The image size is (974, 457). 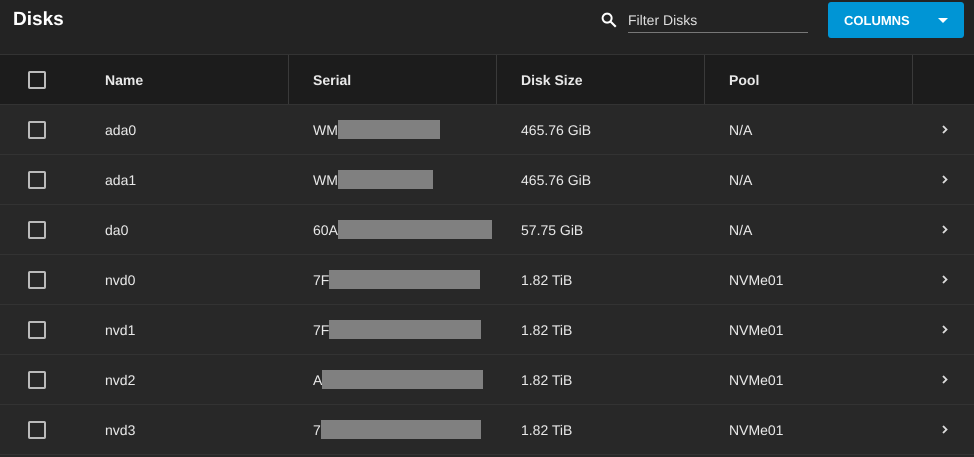 What do you see at coordinates (317, 380) in the screenshot?
I see `table-cell: A` at bounding box center [317, 380].